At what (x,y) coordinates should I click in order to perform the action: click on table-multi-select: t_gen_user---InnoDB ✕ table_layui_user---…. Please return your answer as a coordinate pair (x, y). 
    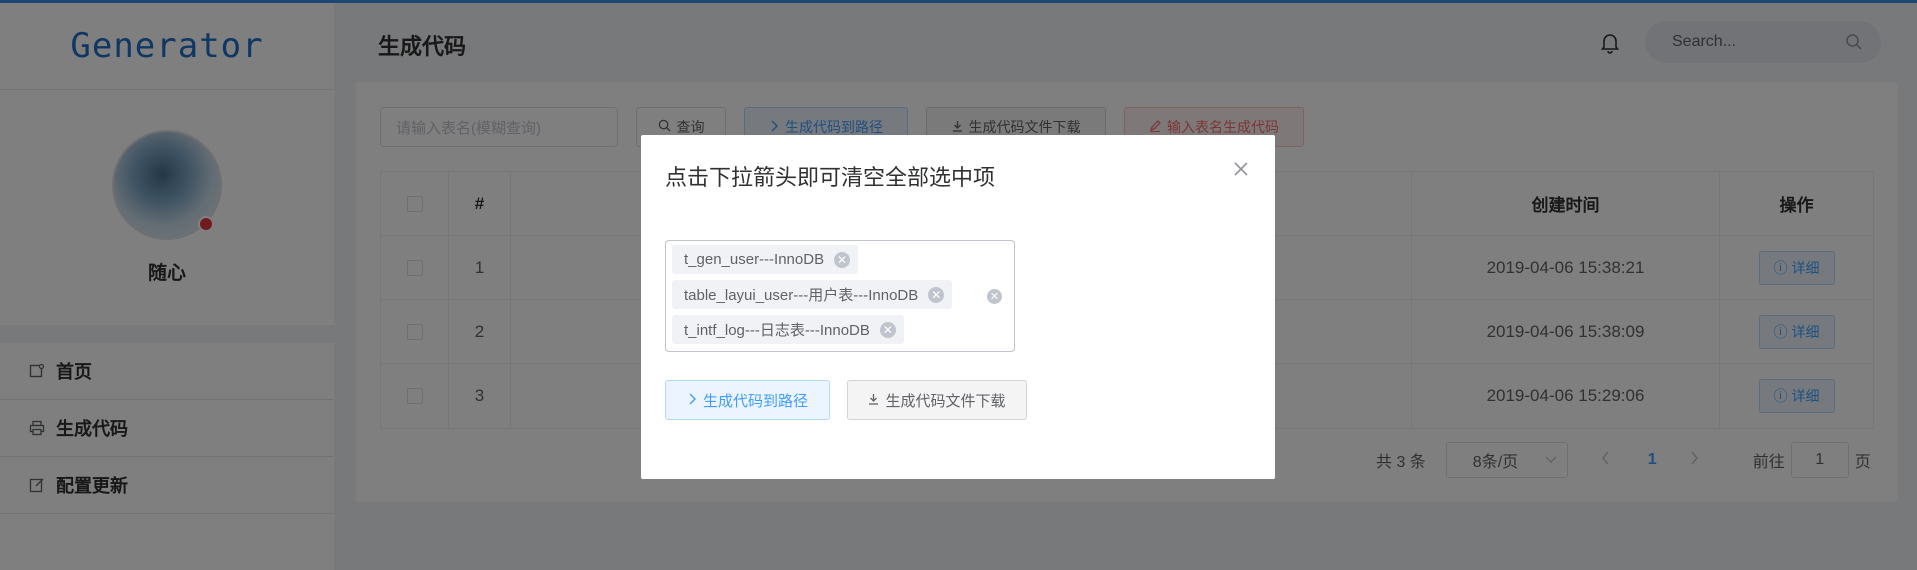
    Looking at the image, I should click on (840, 296).